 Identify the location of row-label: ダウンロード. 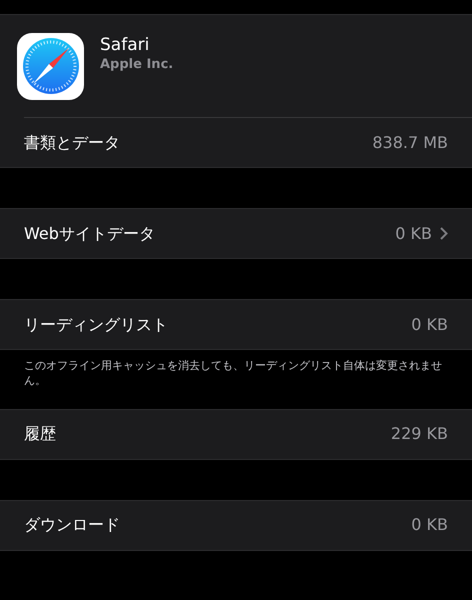
(72, 525).